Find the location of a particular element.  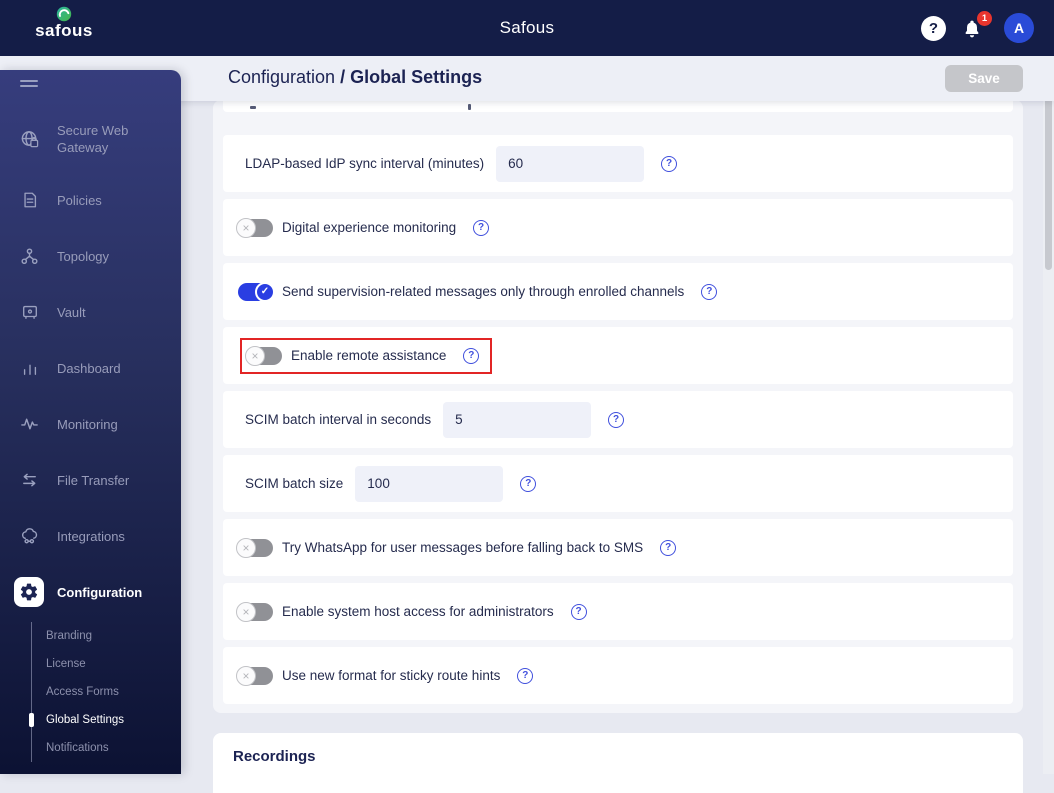

recordings-section-title: Recordings is located at coordinates (274, 756).